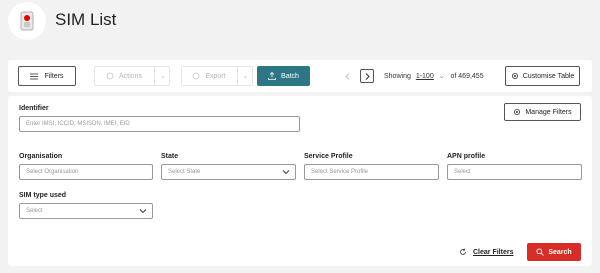 This screenshot has height=273, width=600. I want to click on identifier-input: Enter IMSI, ICCID, MSISDN, IMEI, EID, so click(159, 124).